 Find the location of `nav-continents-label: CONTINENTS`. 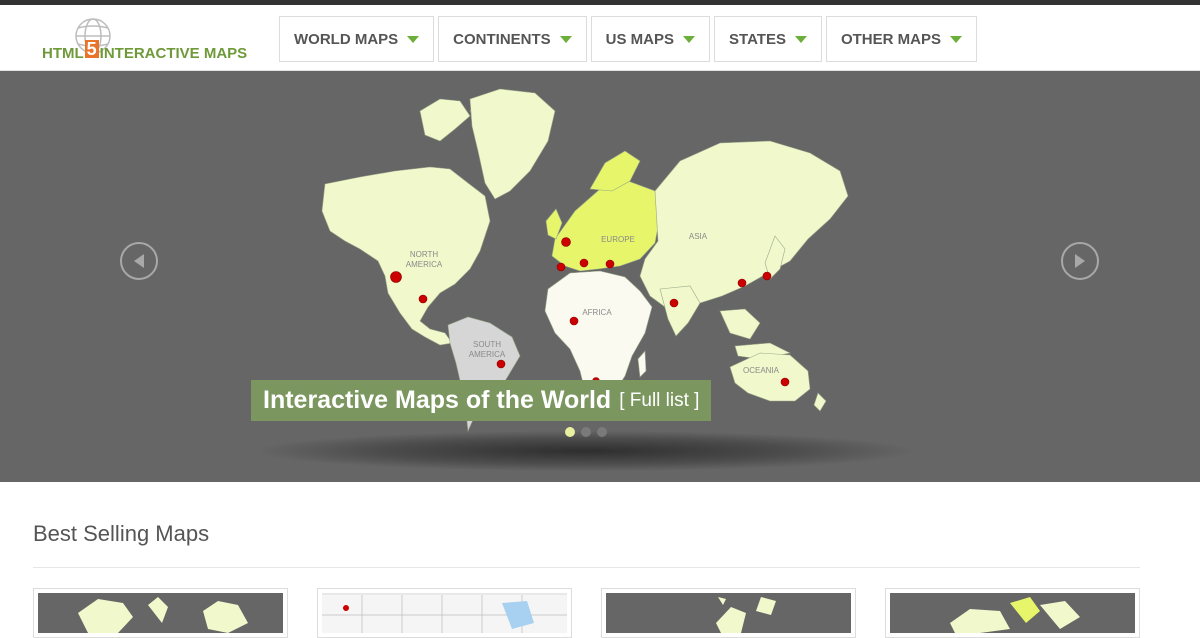

nav-continents-label: CONTINENTS is located at coordinates (502, 39).